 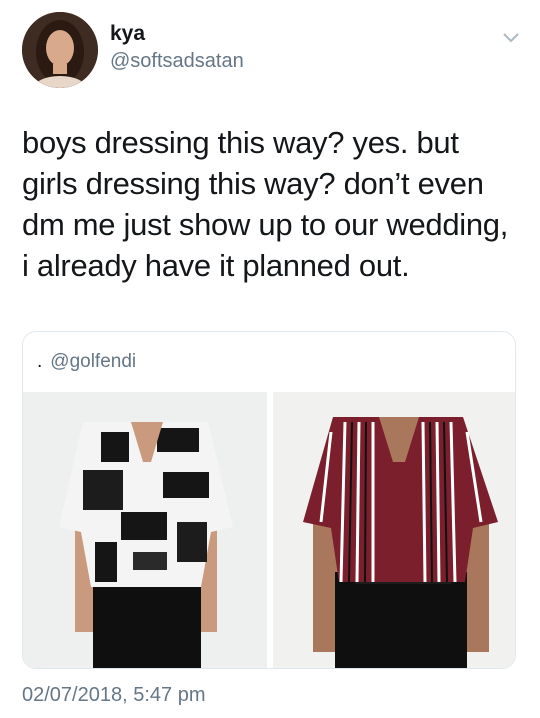 I want to click on avatar-image, so click(x=60, y=50).